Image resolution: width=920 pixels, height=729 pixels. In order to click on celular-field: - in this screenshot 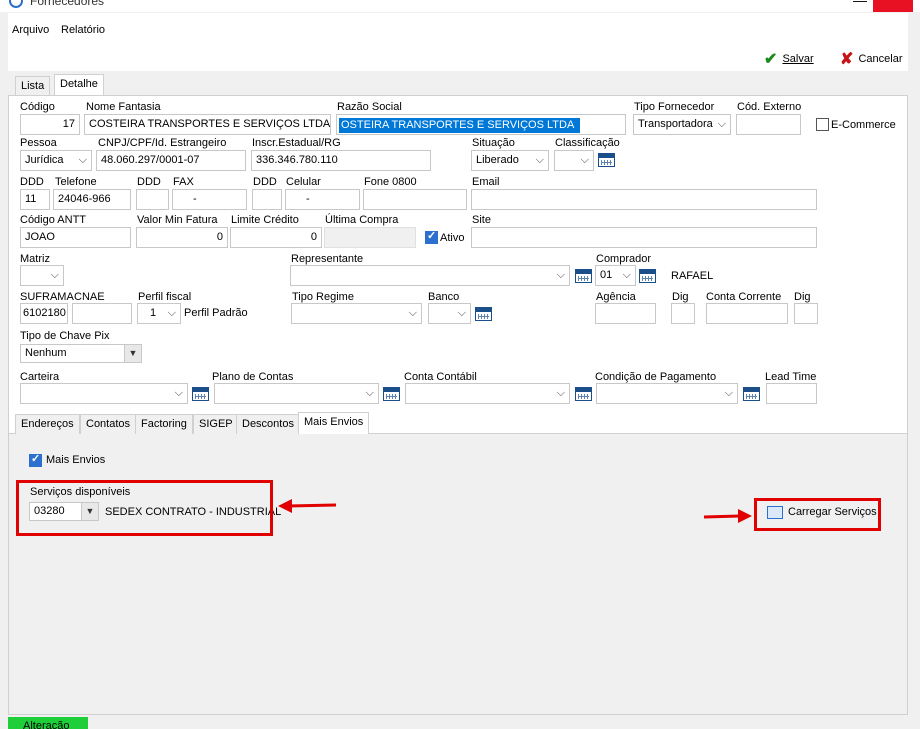, I will do `click(322, 199)`.